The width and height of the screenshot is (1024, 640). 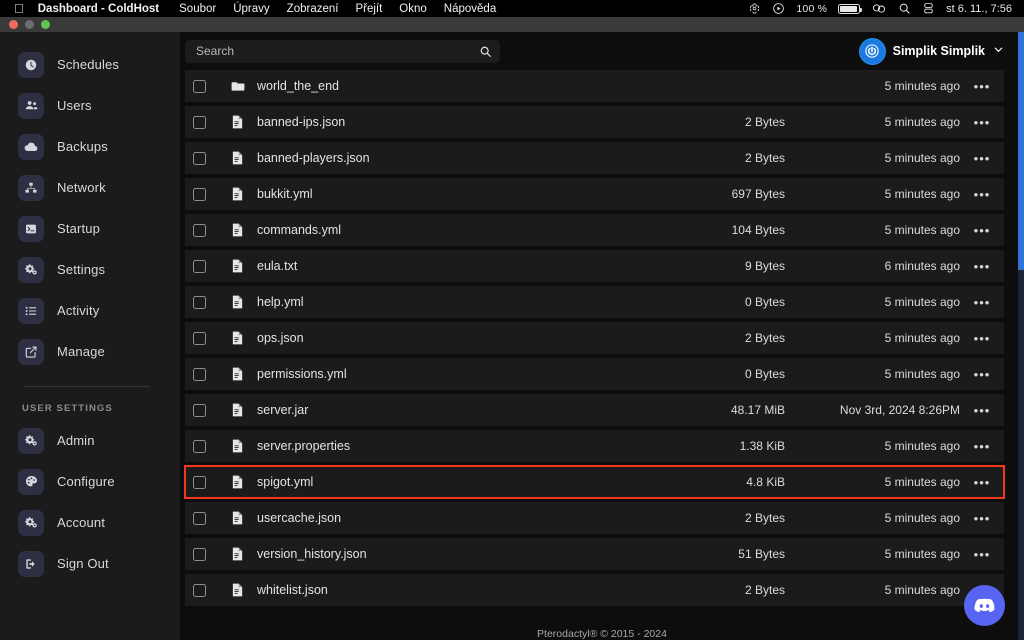 What do you see at coordinates (984, 605) in the screenshot?
I see `discord-button` at bounding box center [984, 605].